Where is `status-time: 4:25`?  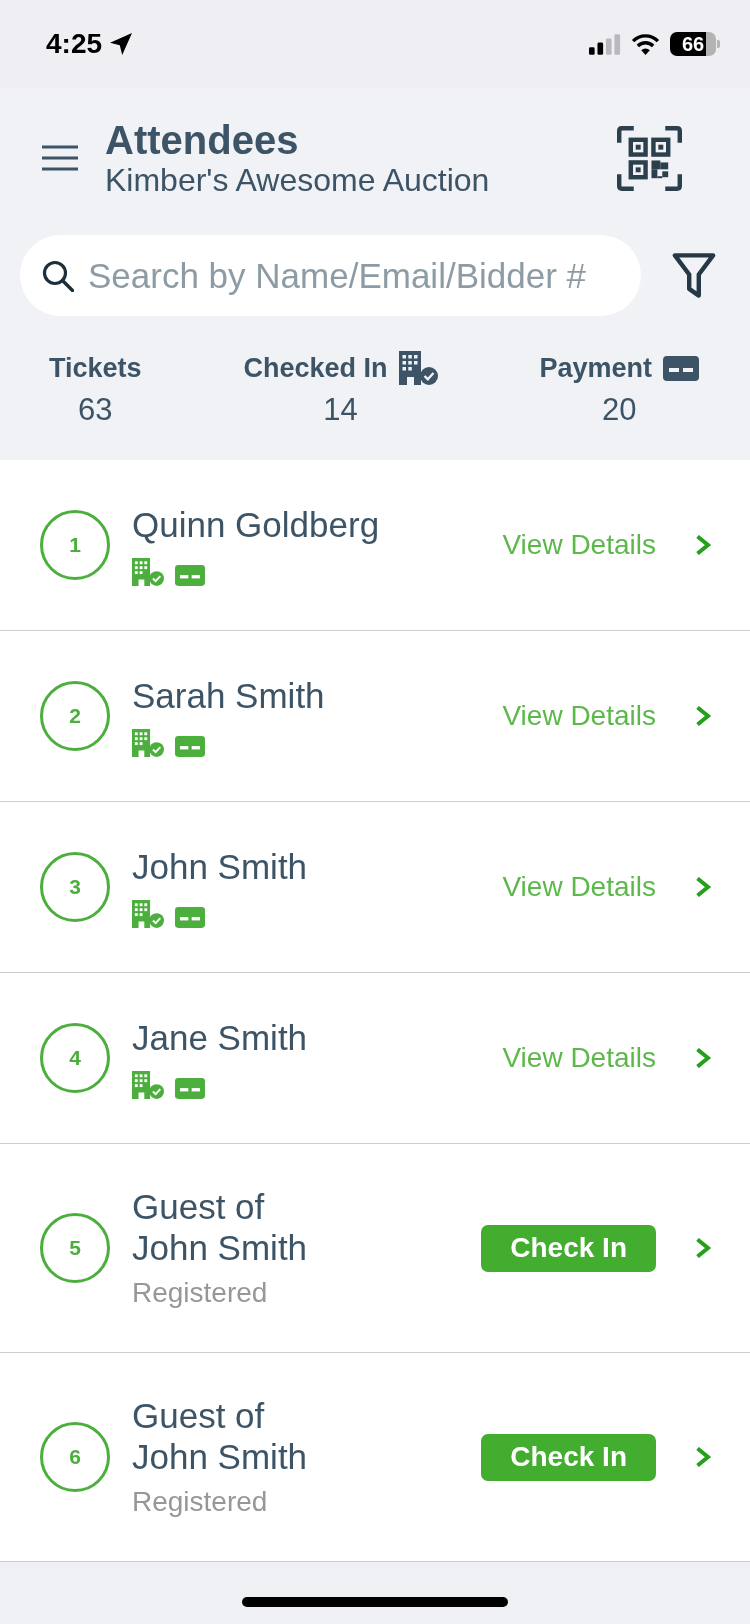 status-time: 4:25 is located at coordinates (74, 44).